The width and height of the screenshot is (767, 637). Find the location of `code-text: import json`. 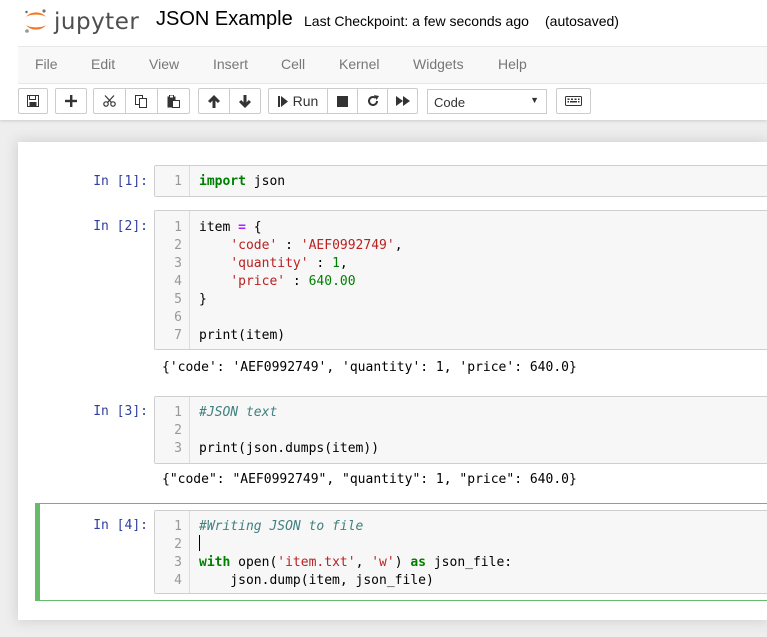

code-text: import json is located at coordinates (242, 182).